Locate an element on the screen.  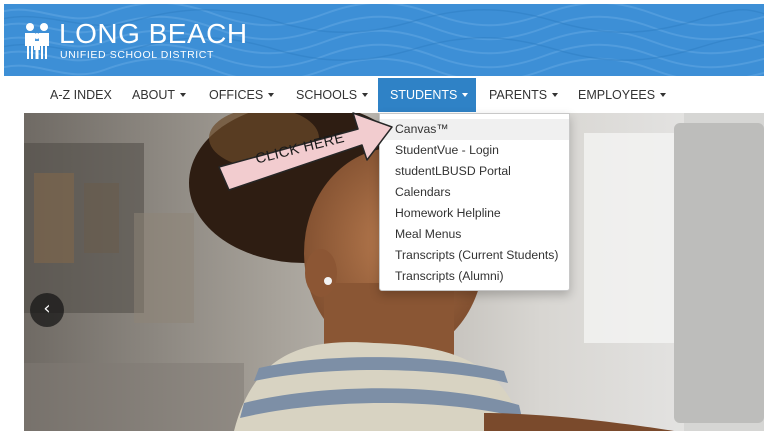
logo-title: LONG BEACH is located at coordinates (153, 33).